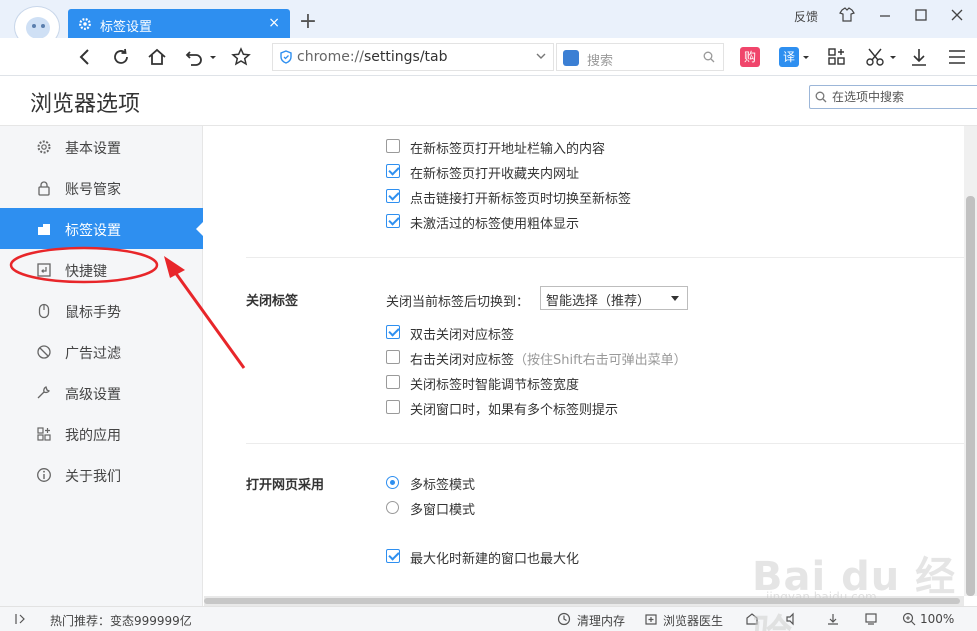 Image resolution: width=977 pixels, height=631 pixels. What do you see at coordinates (93, 149) in the screenshot?
I see `sidebar-item-label: 基本设置` at bounding box center [93, 149].